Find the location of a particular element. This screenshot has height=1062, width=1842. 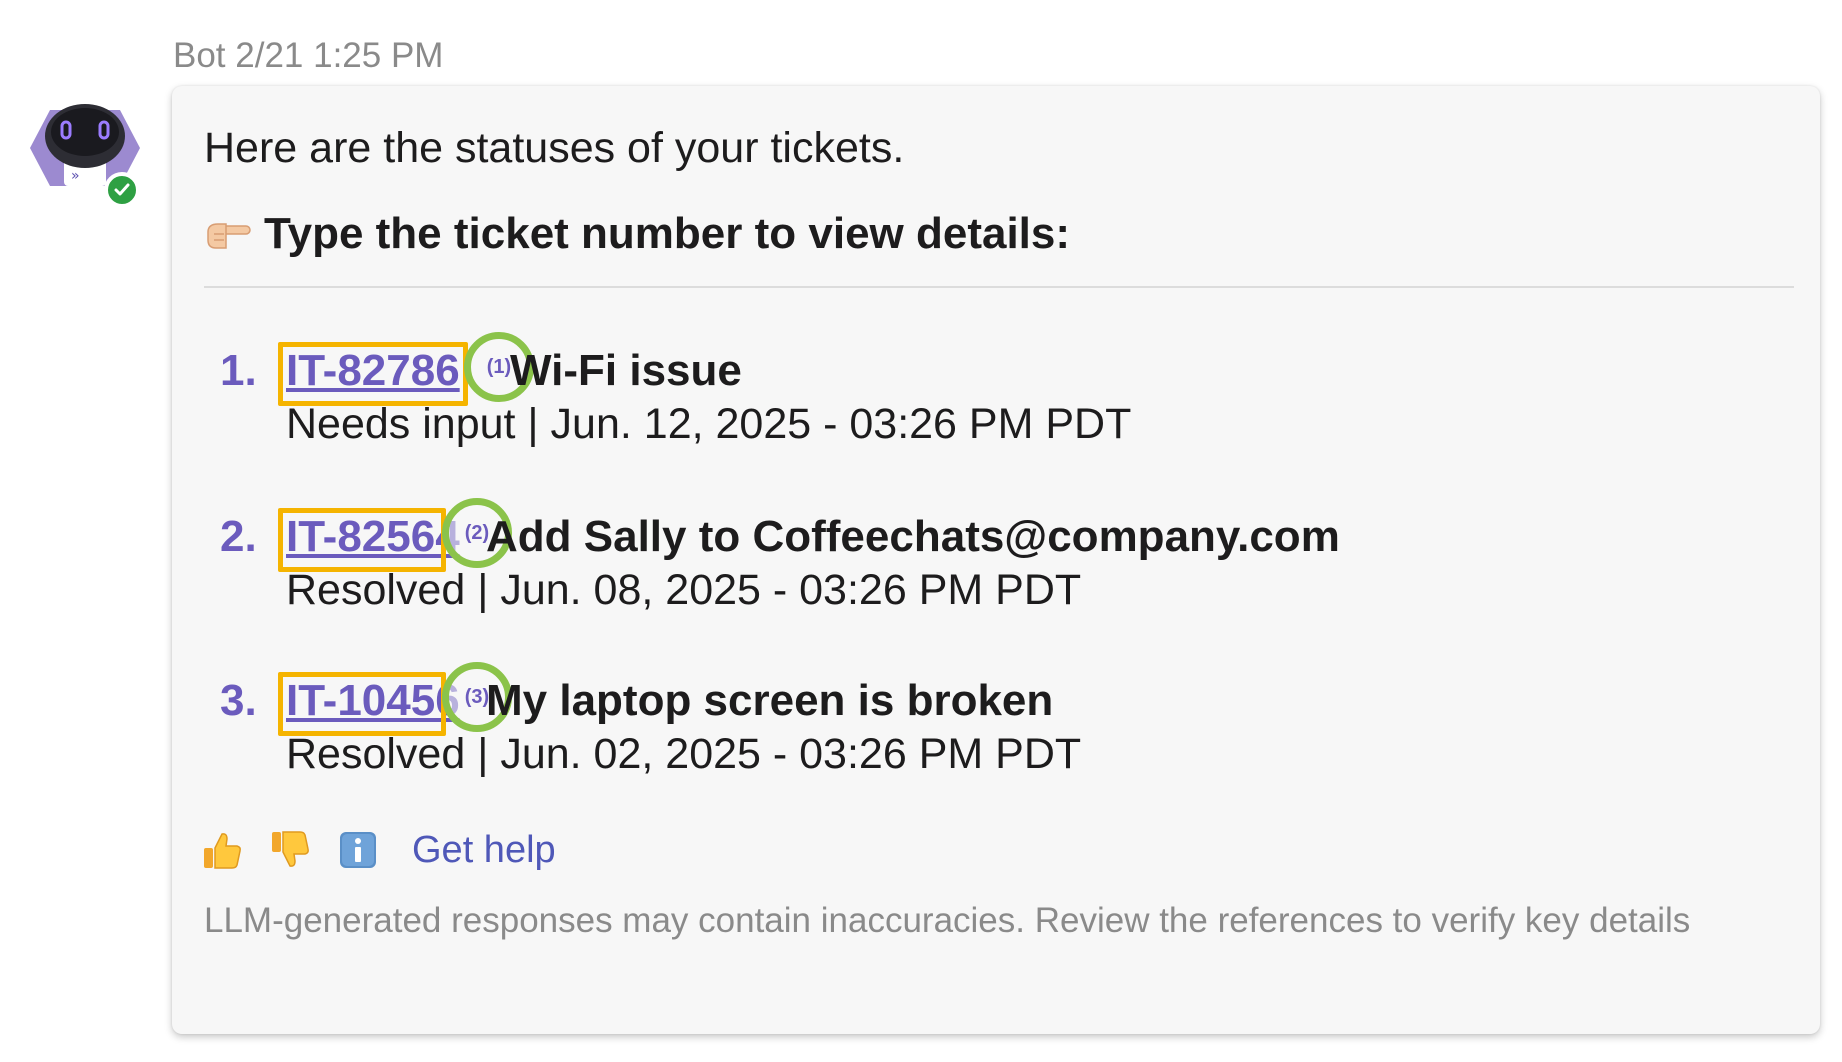

list-number: 2. is located at coordinates (238, 536).